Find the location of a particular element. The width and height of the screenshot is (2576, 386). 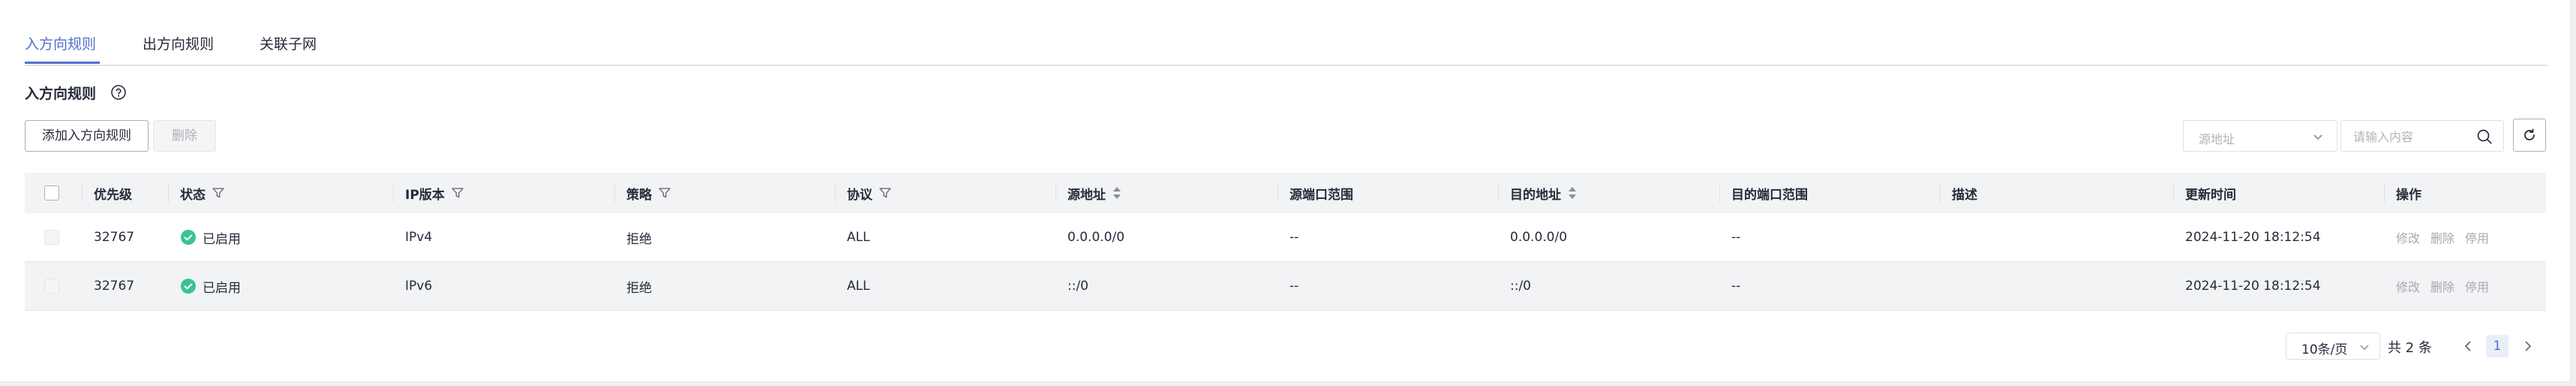

cell-destination: ::/0 is located at coordinates (1520, 286).